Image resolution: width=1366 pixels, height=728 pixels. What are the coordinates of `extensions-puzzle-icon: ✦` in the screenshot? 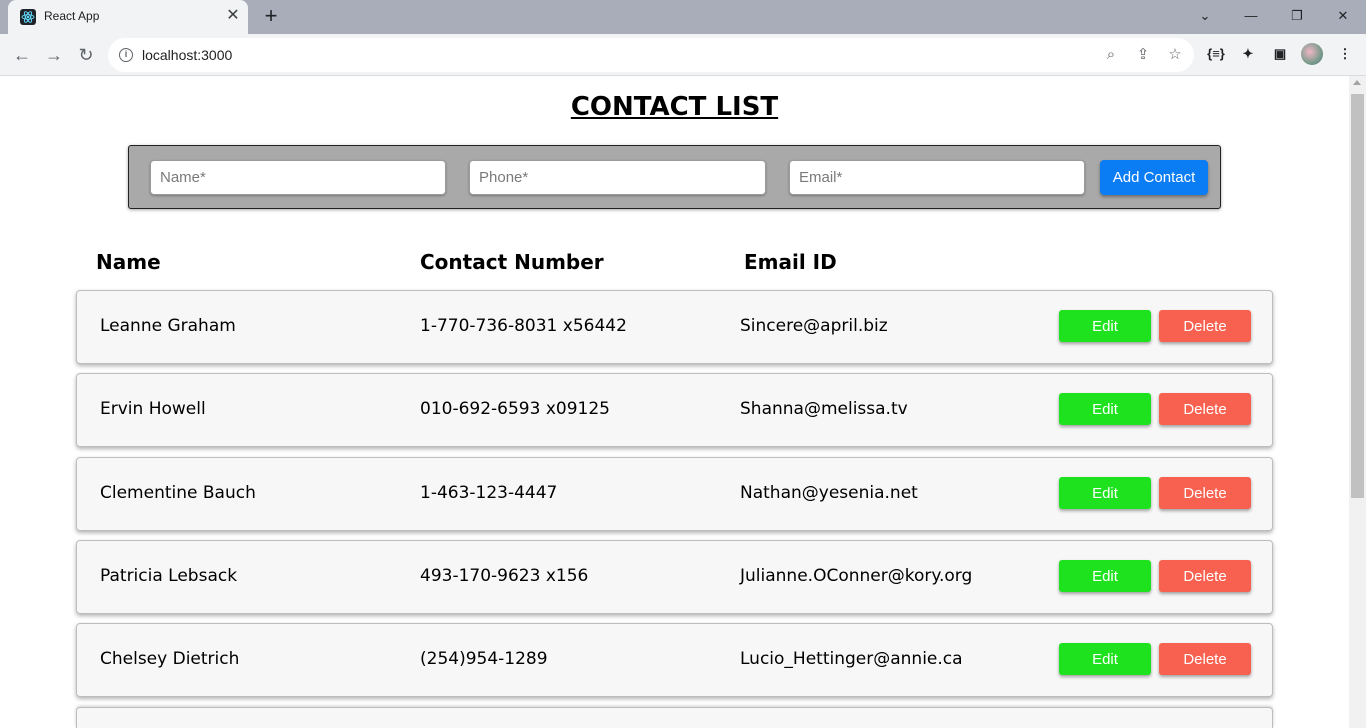 It's located at (1248, 54).